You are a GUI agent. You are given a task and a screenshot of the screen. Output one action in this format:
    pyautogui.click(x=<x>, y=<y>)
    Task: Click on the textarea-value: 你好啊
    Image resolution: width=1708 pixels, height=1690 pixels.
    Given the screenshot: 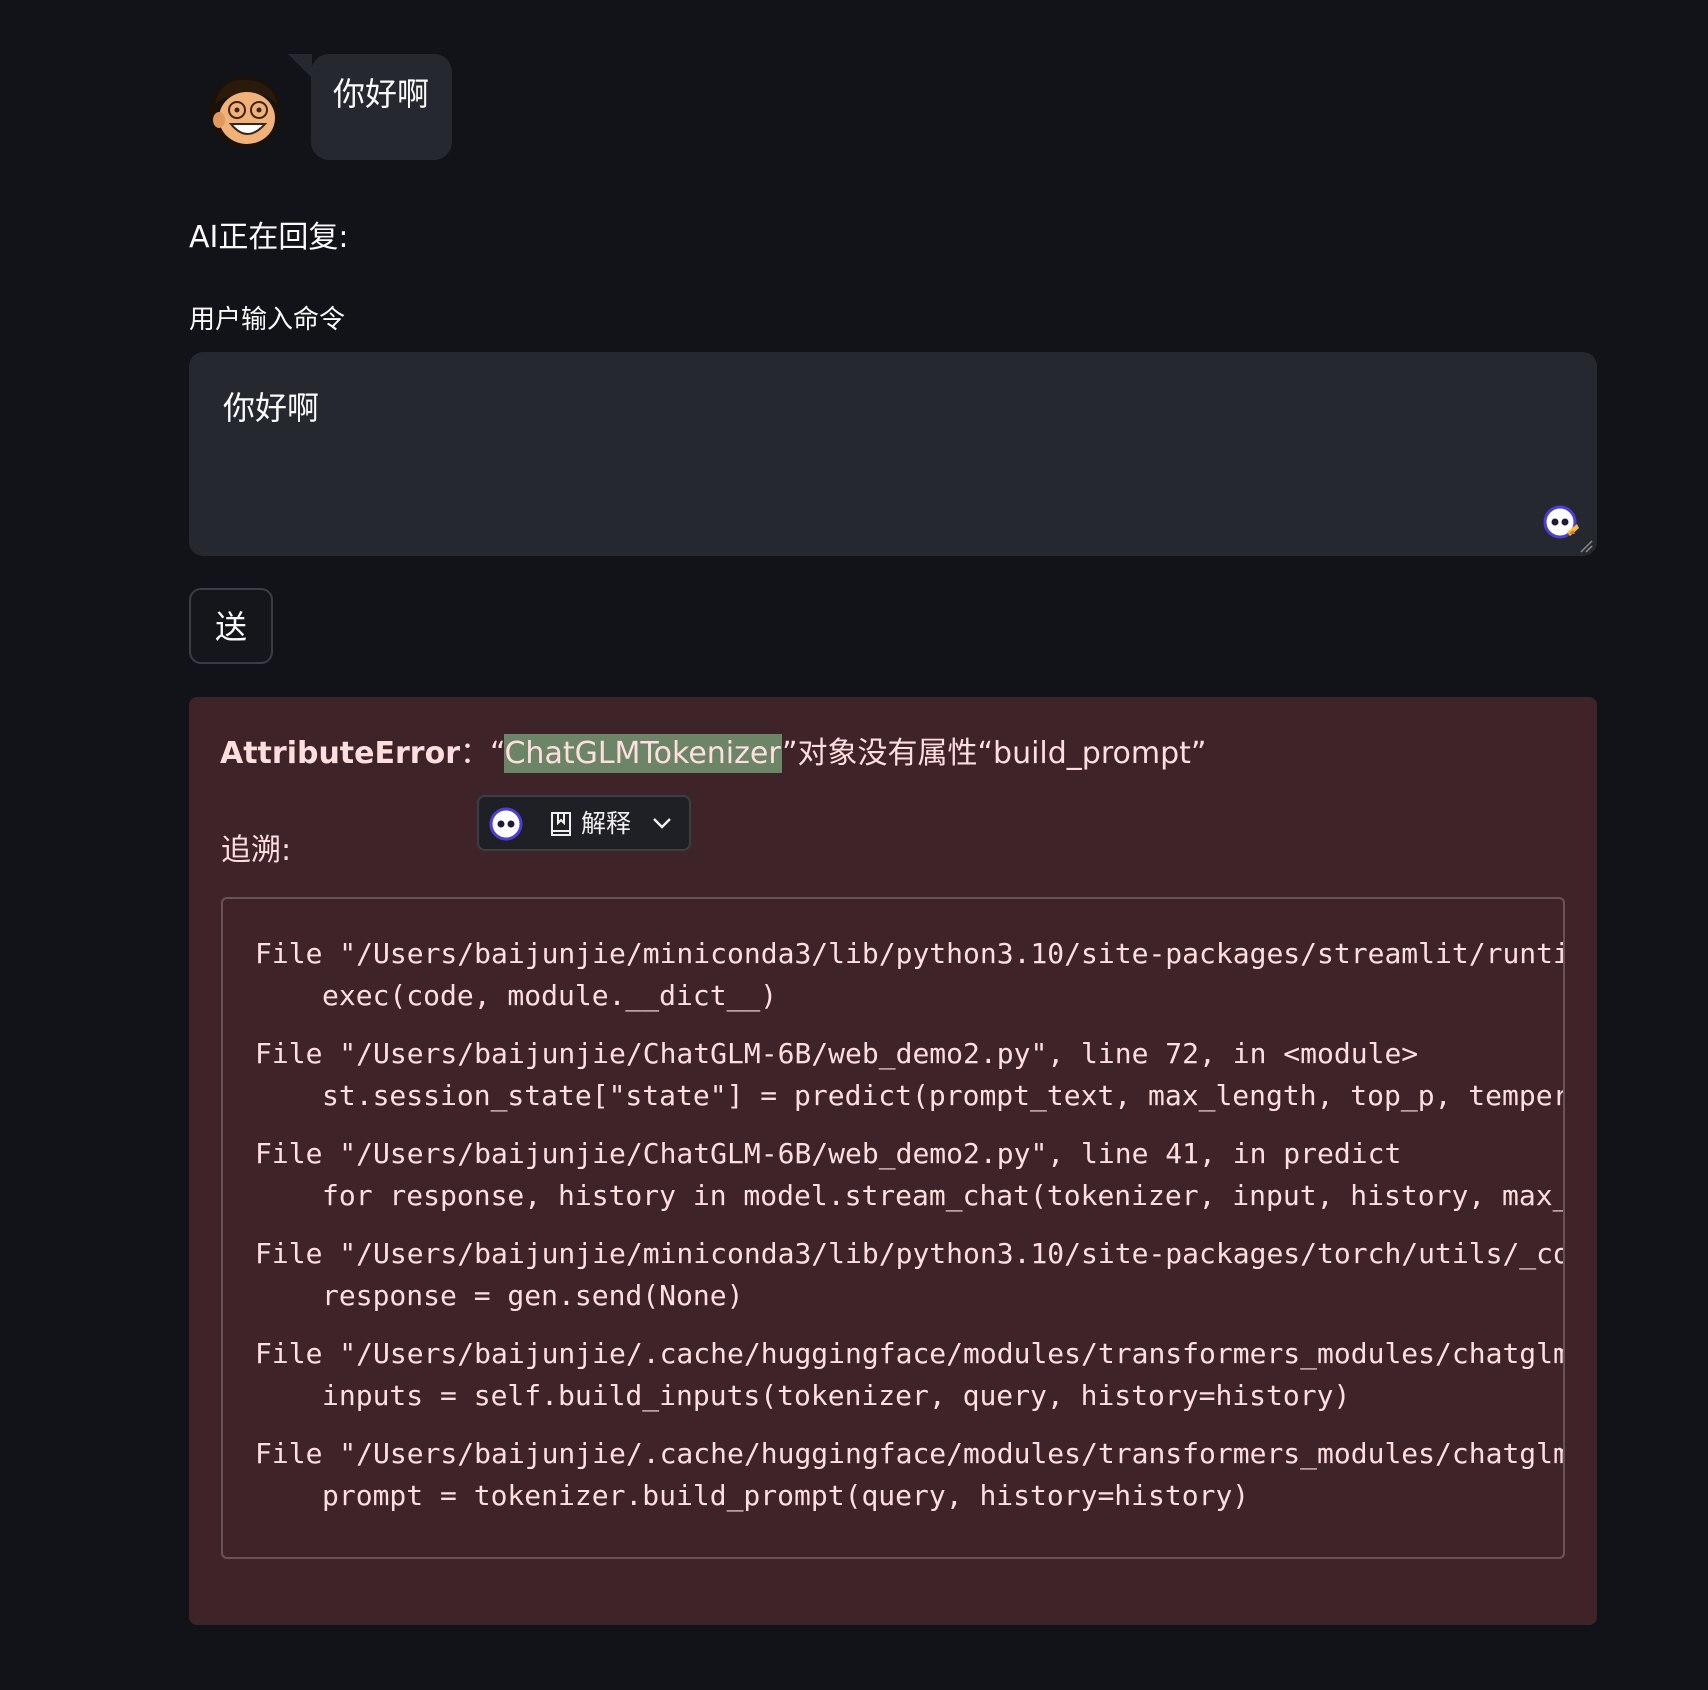 What is the action you would take?
    pyautogui.click(x=271, y=408)
    